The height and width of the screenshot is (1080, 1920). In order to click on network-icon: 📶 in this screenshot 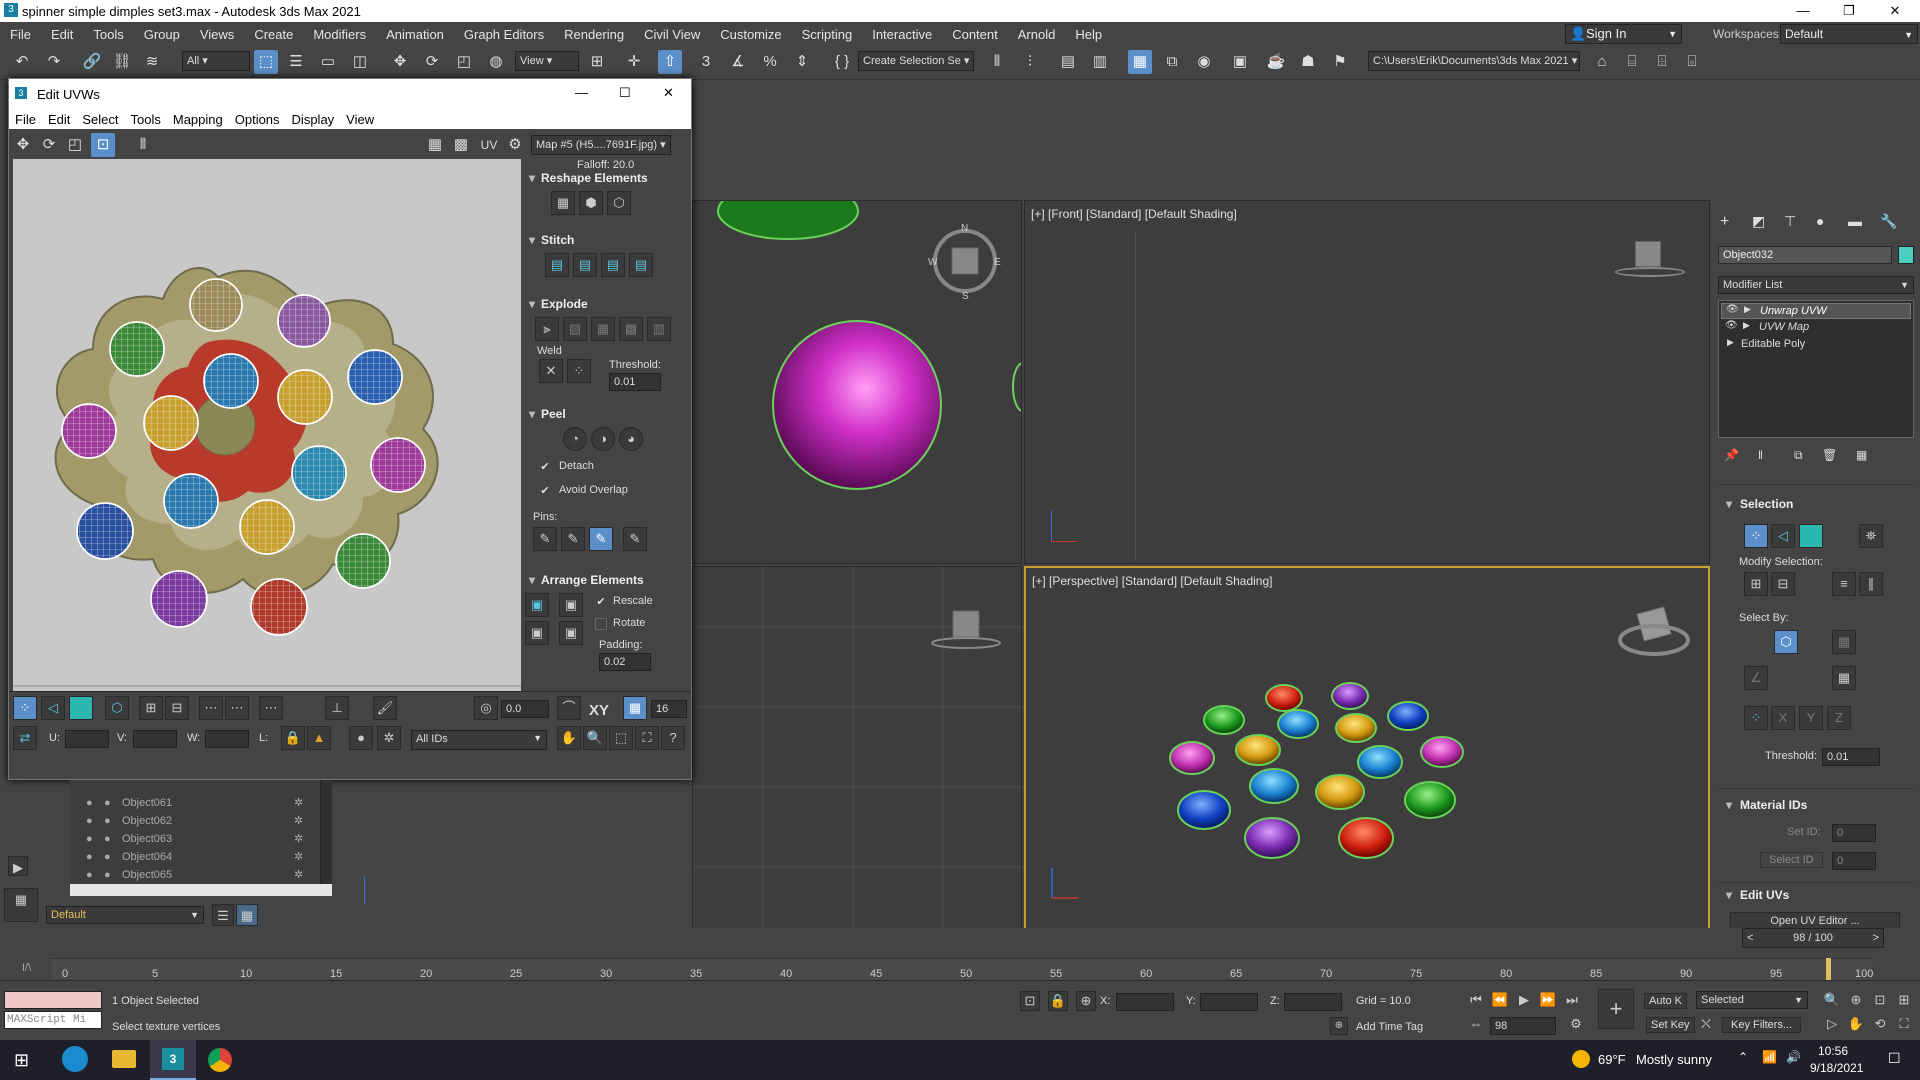, I will do `click(1769, 1057)`.